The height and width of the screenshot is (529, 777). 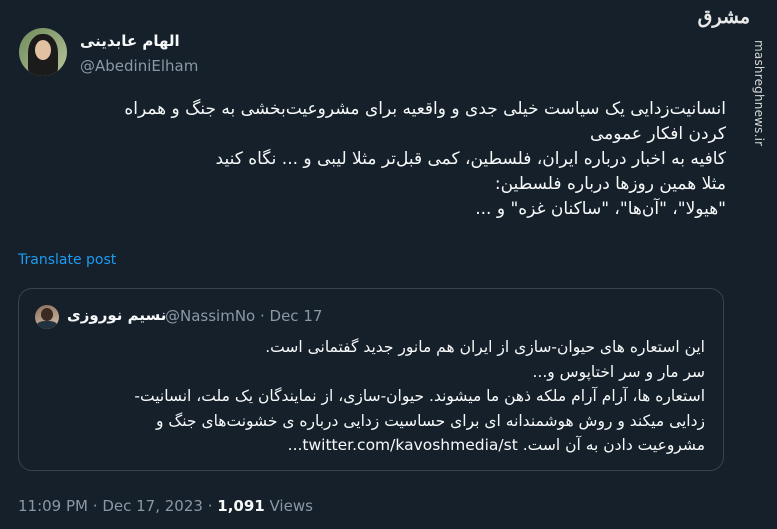 What do you see at coordinates (53, 506) in the screenshot?
I see `post-time: 11:09 PM` at bounding box center [53, 506].